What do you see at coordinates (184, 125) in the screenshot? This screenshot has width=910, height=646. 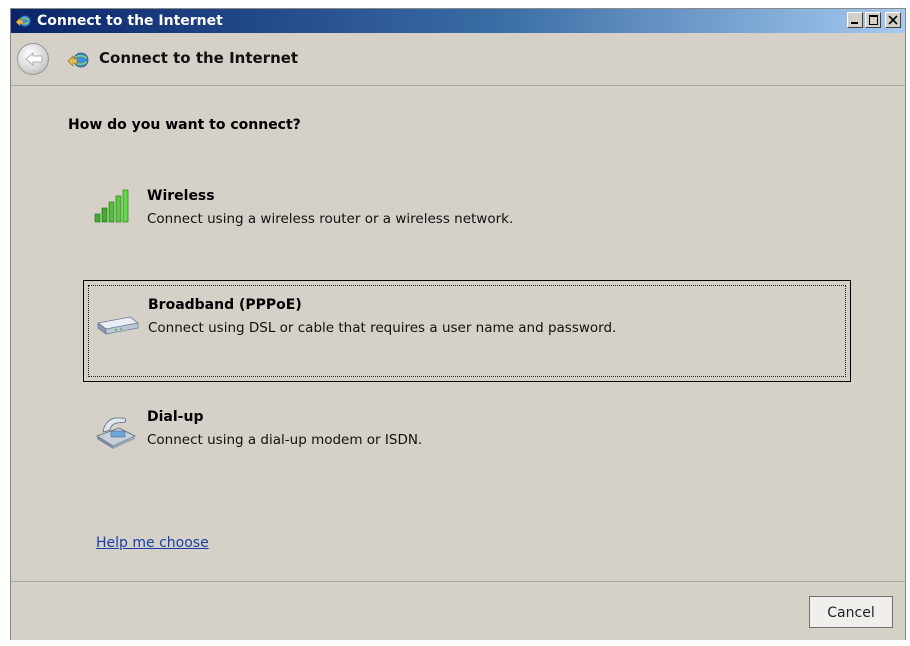 I see `connection-question: How do you want to connect?` at bounding box center [184, 125].